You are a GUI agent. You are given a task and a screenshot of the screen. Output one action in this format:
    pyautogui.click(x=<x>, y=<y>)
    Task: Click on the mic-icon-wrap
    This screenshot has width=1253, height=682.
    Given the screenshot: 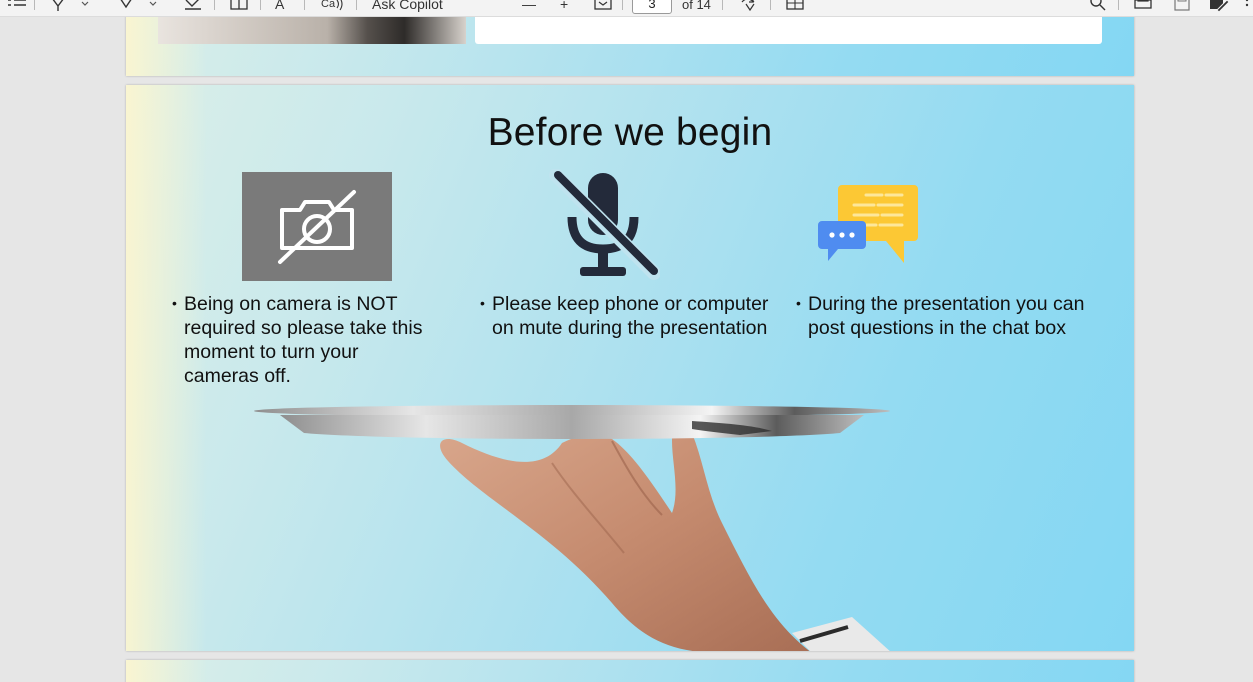 What is the action you would take?
    pyautogui.click(x=603, y=228)
    